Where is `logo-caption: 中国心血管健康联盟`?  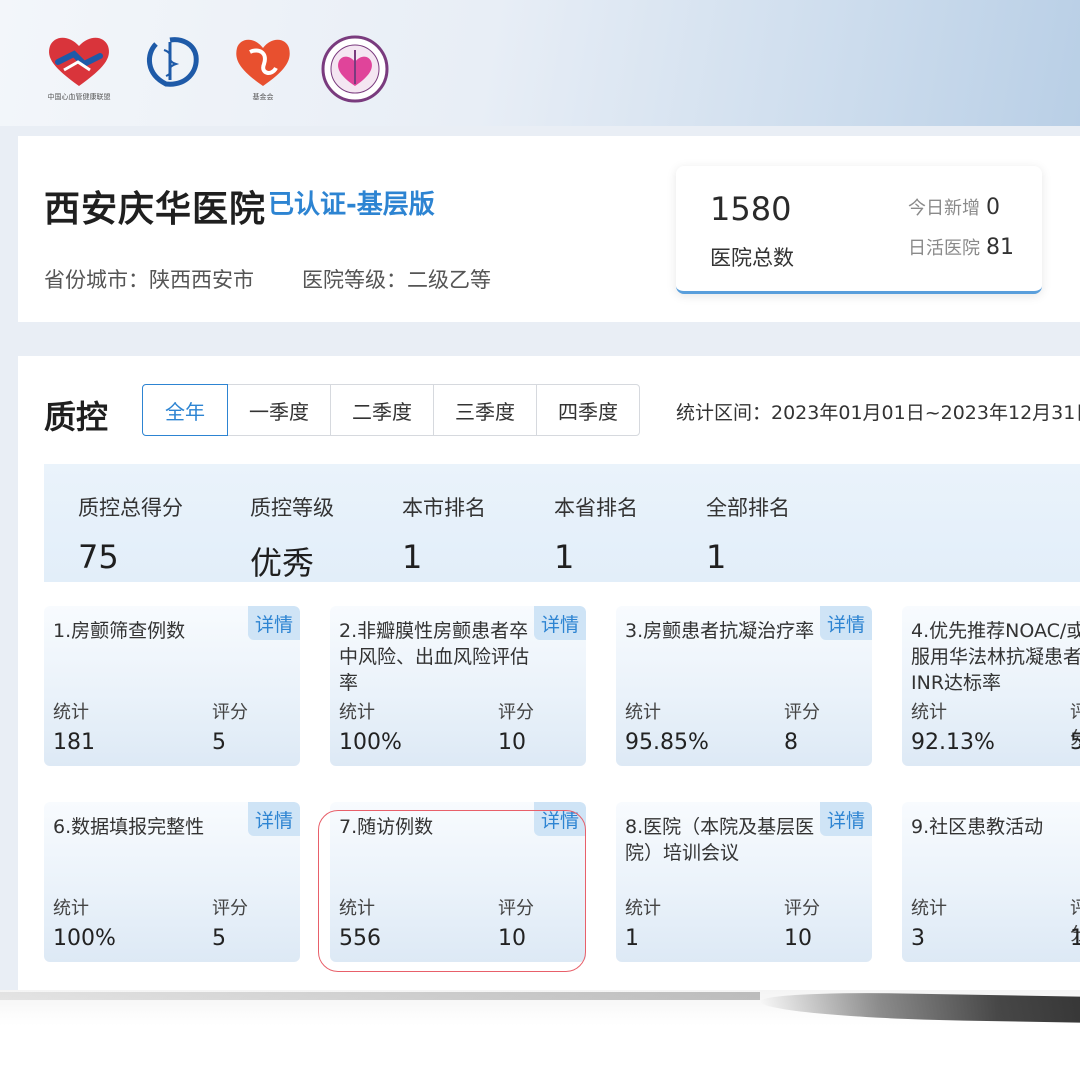 logo-caption: 中国心血管健康联盟 is located at coordinates (79, 97).